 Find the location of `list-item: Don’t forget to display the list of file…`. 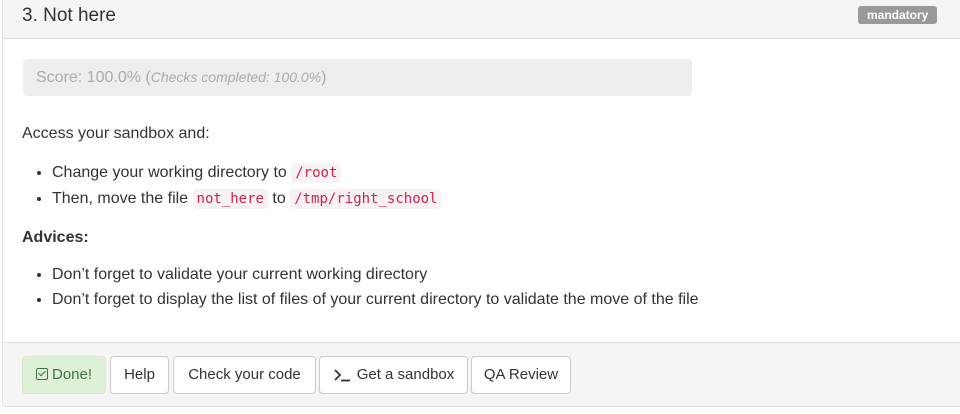

list-item: Don’t forget to display the list of file… is located at coordinates (375, 301).